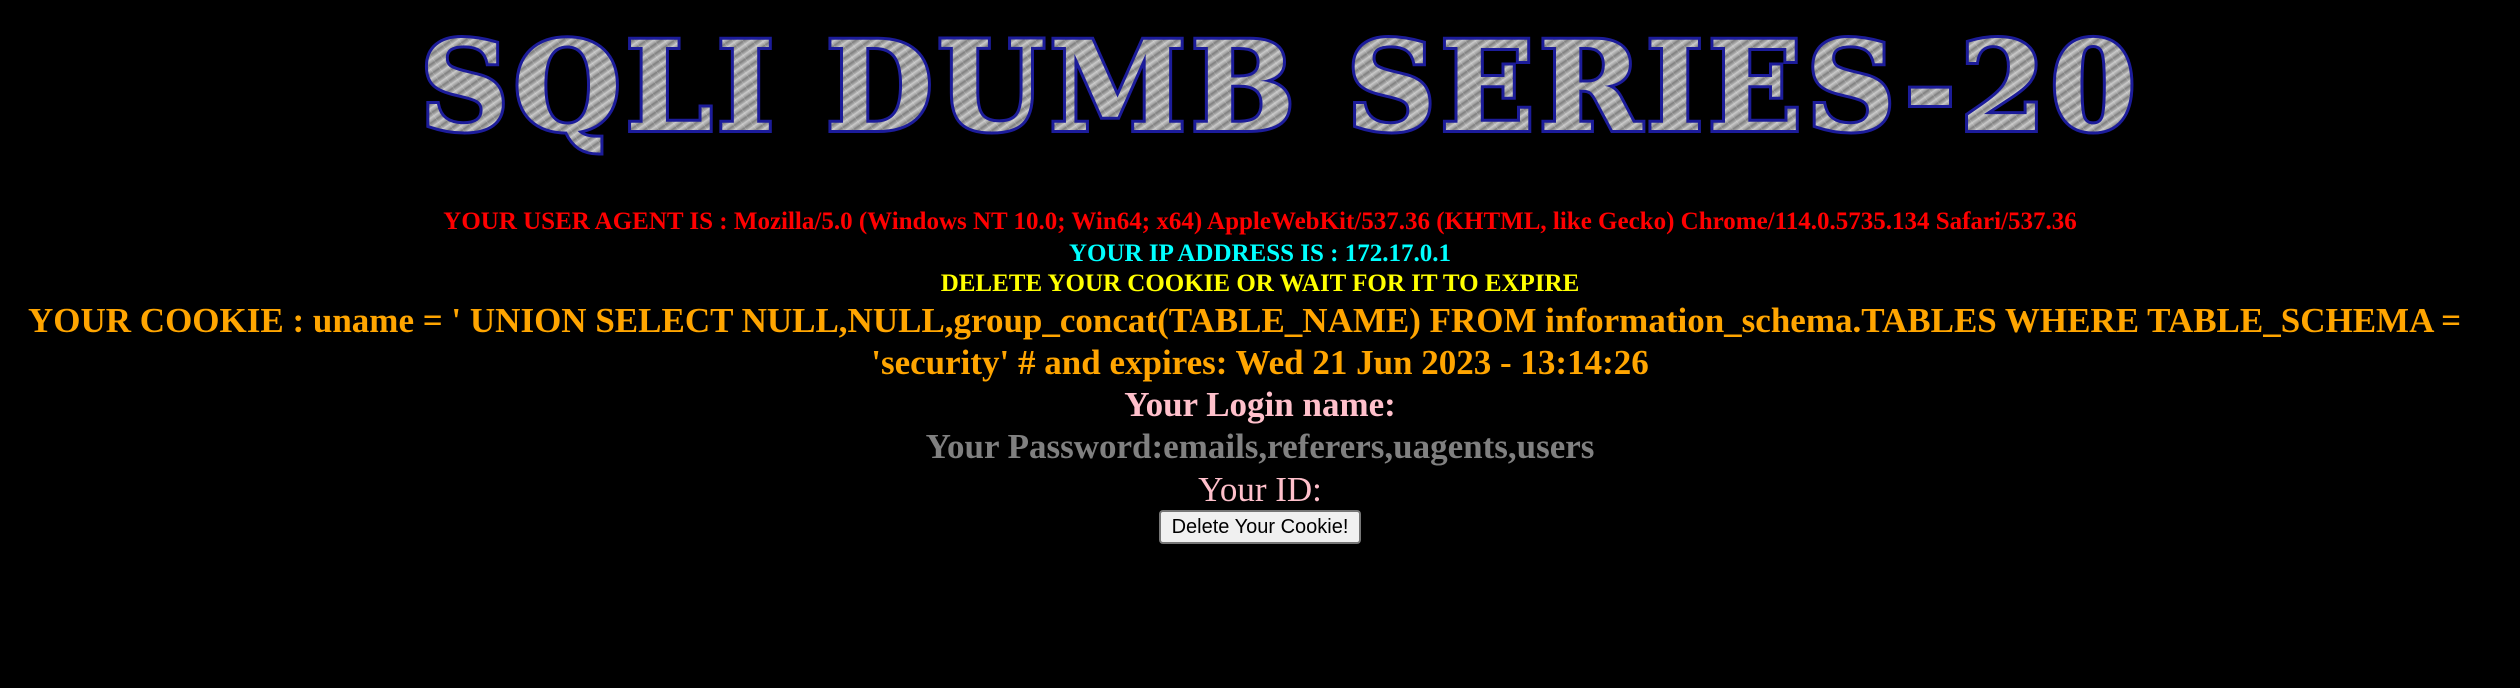  Describe the element at coordinates (1260, 404) in the screenshot. I see `login-name-text: Your Login name:` at that location.